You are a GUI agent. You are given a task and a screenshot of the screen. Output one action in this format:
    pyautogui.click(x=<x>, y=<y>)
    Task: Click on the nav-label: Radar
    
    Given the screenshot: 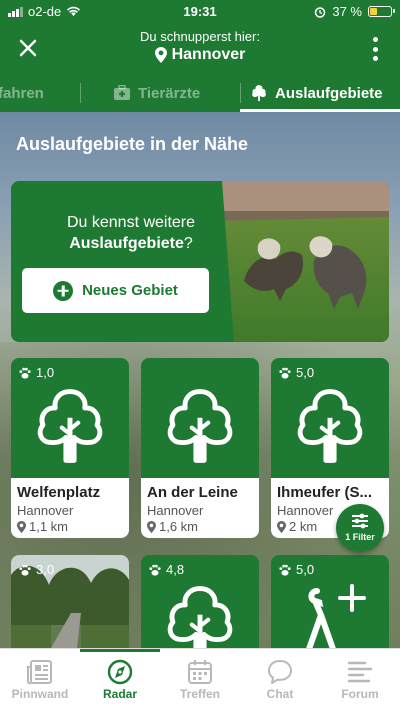 What is the action you would take?
    pyautogui.click(x=119, y=694)
    